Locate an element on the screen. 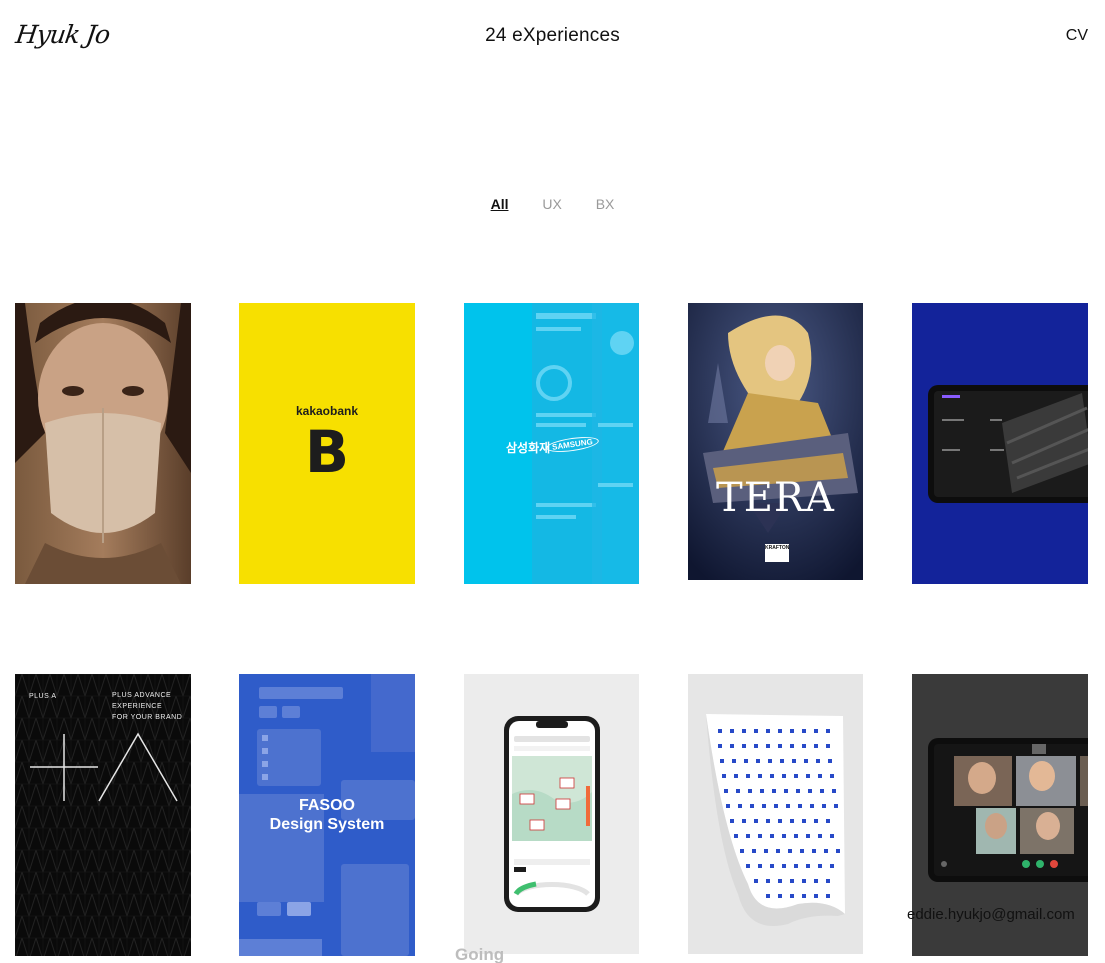 This screenshot has height=963, width=1105. tera-logo: TERA is located at coordinates (775, 498).